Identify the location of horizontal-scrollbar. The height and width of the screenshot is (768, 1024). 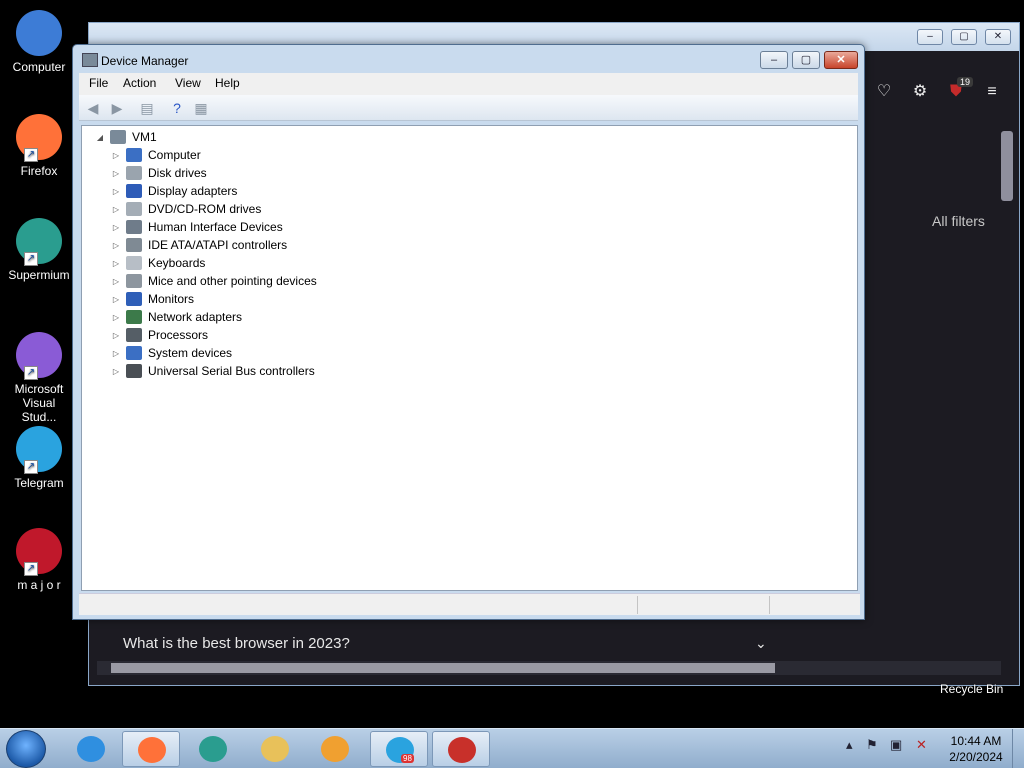
(549, 668).